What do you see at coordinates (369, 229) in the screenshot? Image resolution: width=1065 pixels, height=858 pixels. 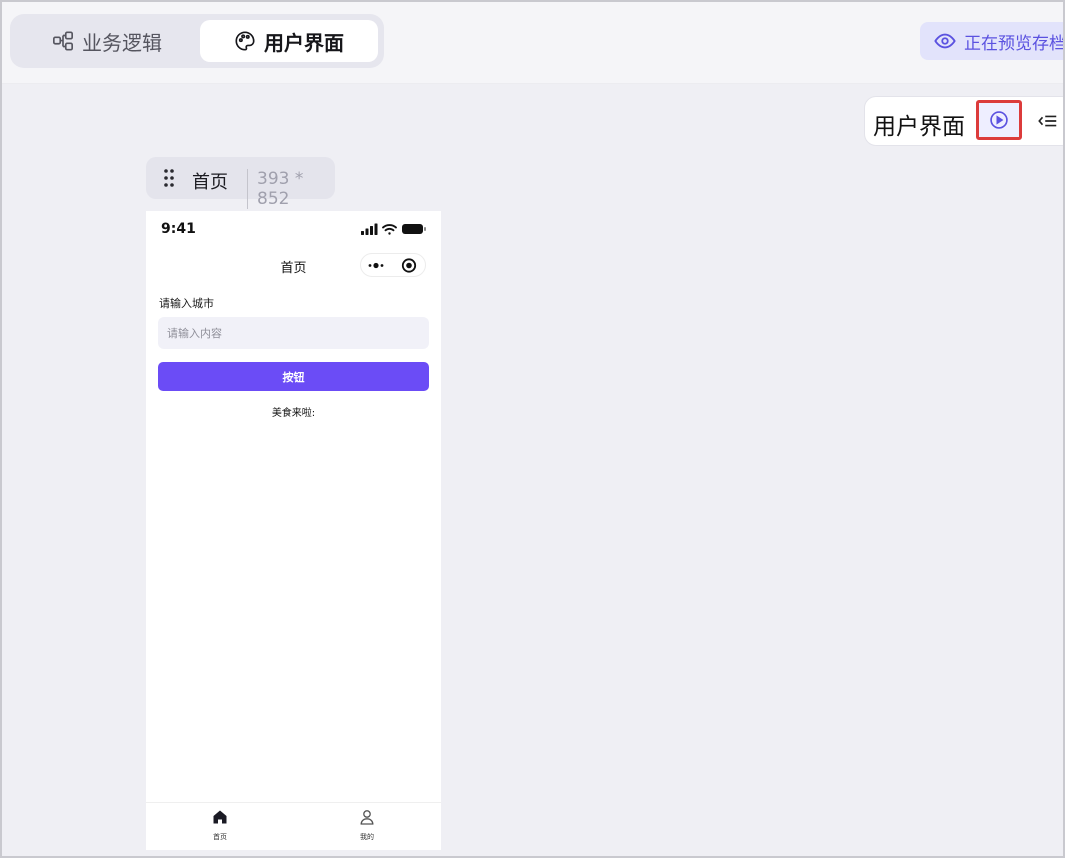 I see `signal-icon` at bounding box center [369, 229].